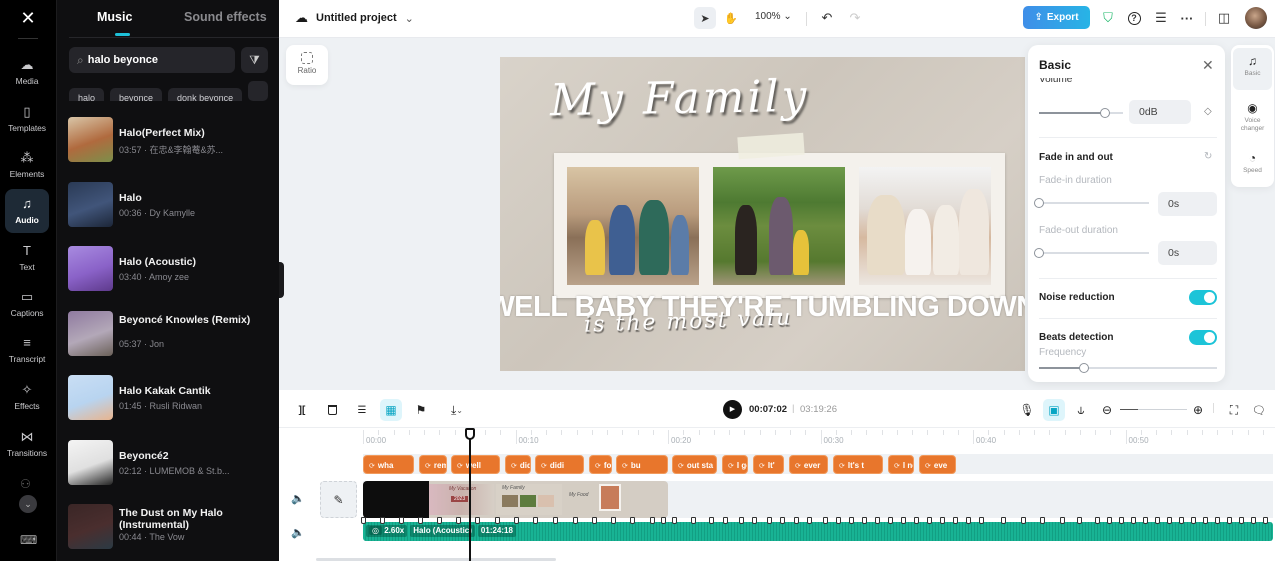 The width and height of the screenshot is (1275, 561). What do you see at coordinates (1054, 410) in the screenshot?
I see `magnet-snap-button: ▣` at bounding box center [1054, 410].